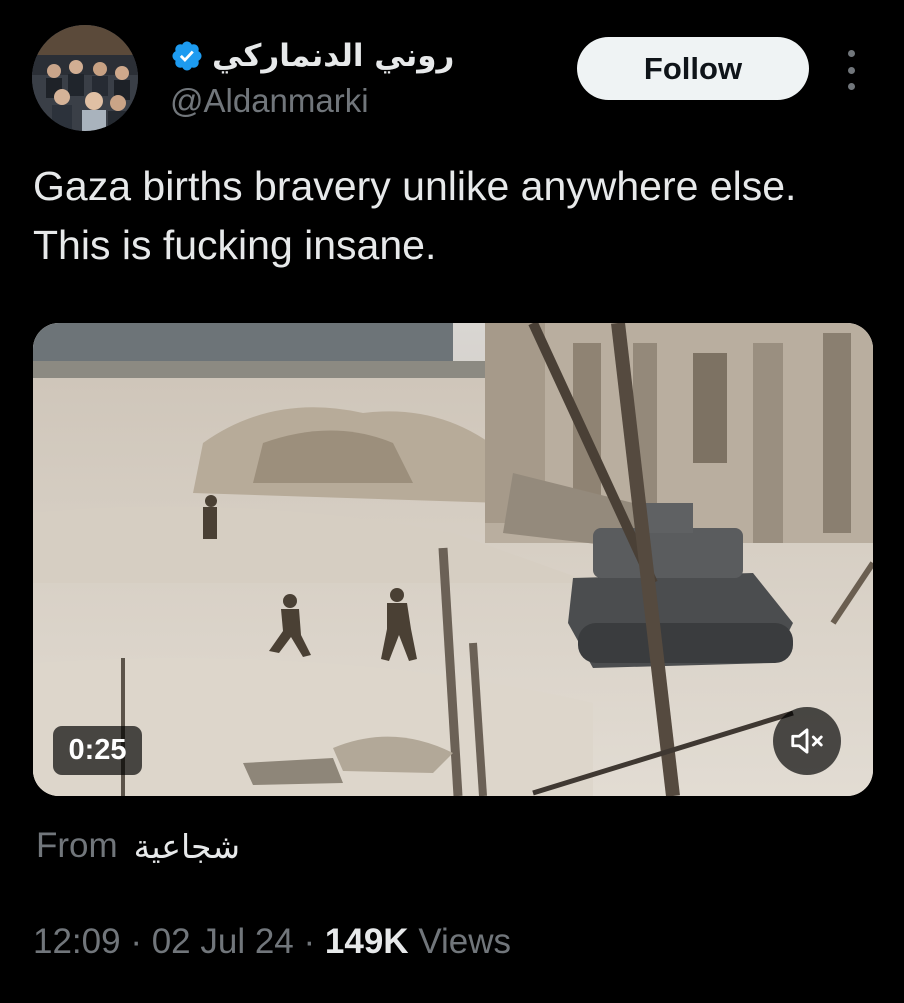  What do you see at coordinates (187, 56) in the screenshot?
I see `verified-badge-icon` at bounding box center [187, 56].